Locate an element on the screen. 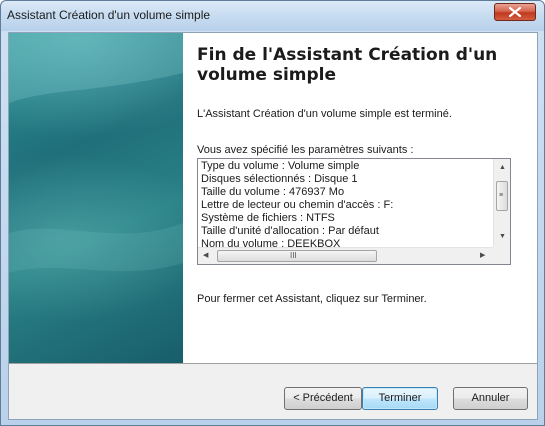 The image size is (545, 426). close-button is located at coordinates (515, 12).